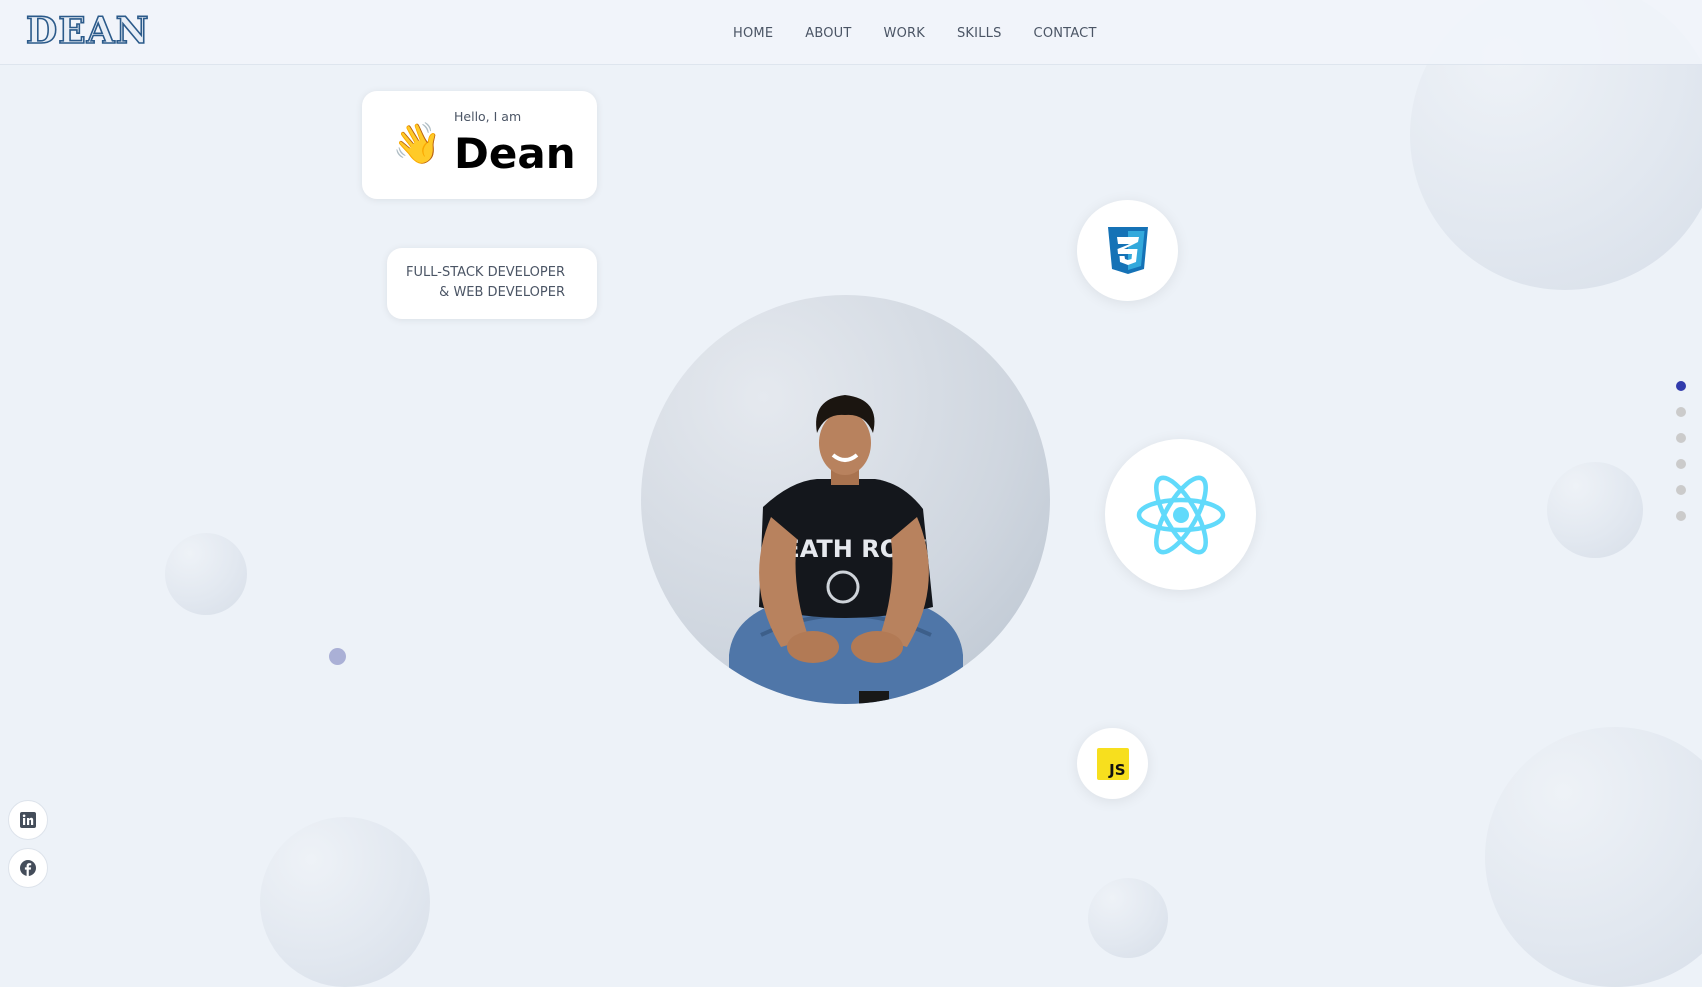 The image size is (1702, 987). I want to click on accent-dot, so click(337, 656).